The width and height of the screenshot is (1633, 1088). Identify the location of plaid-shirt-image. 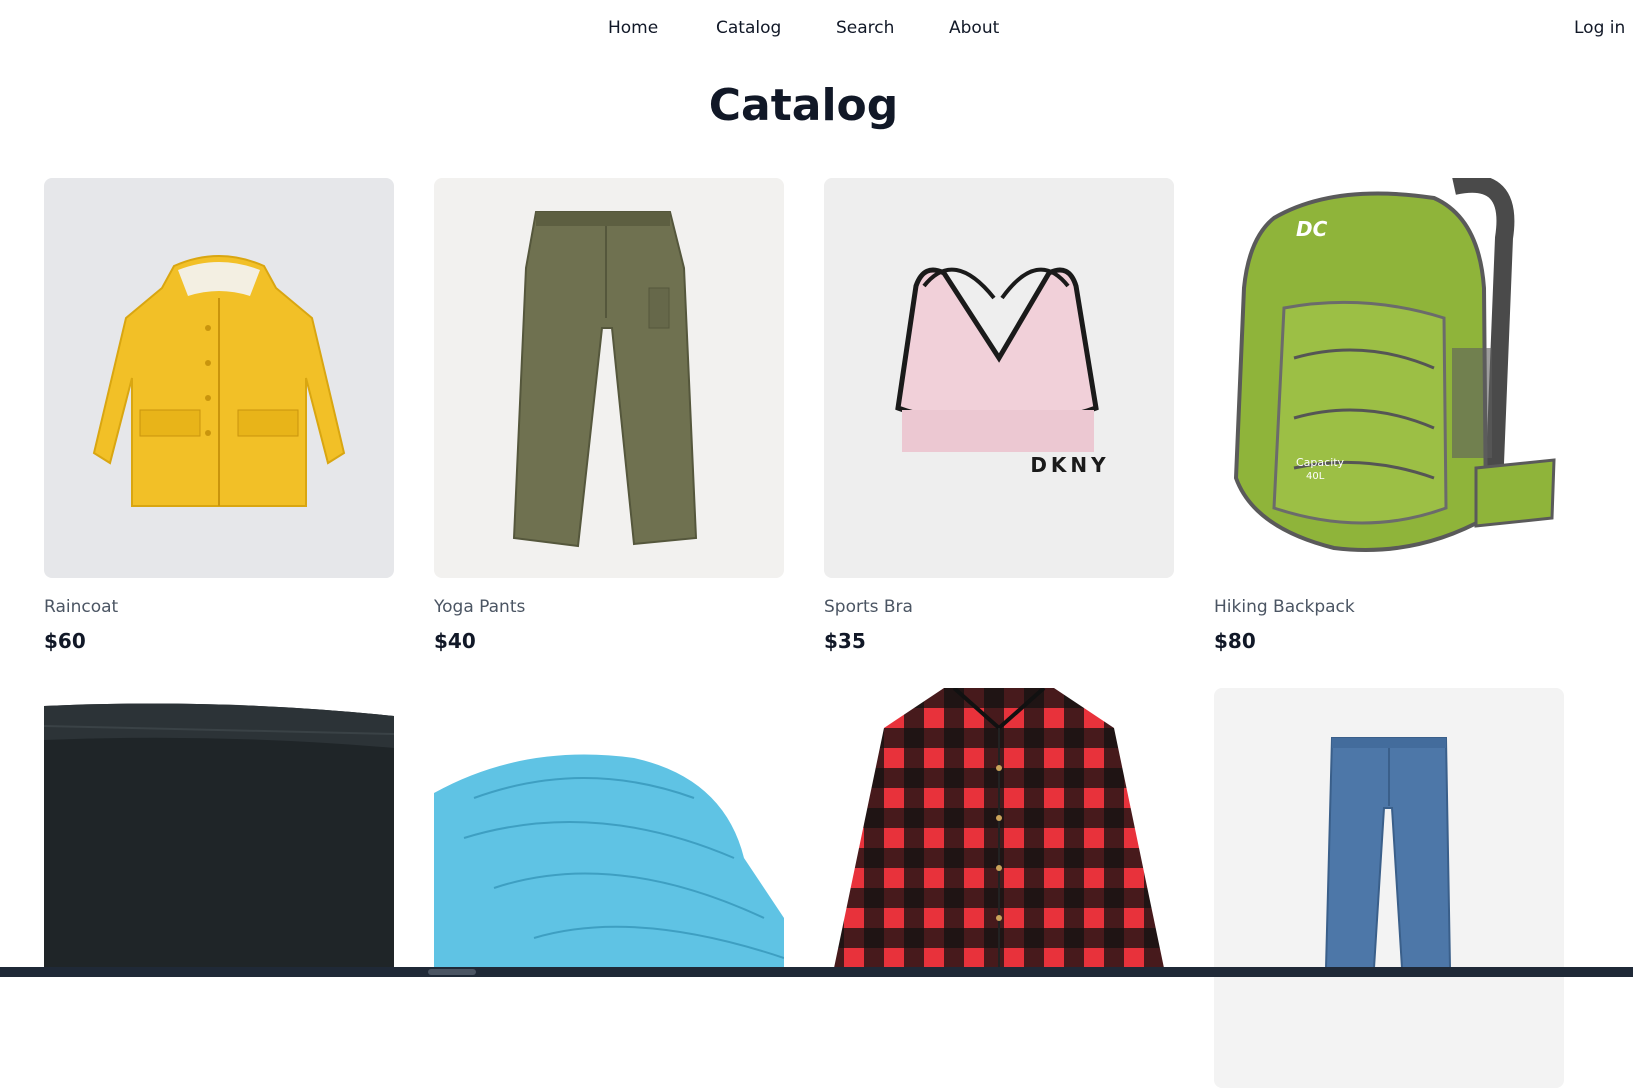
(999, 888).